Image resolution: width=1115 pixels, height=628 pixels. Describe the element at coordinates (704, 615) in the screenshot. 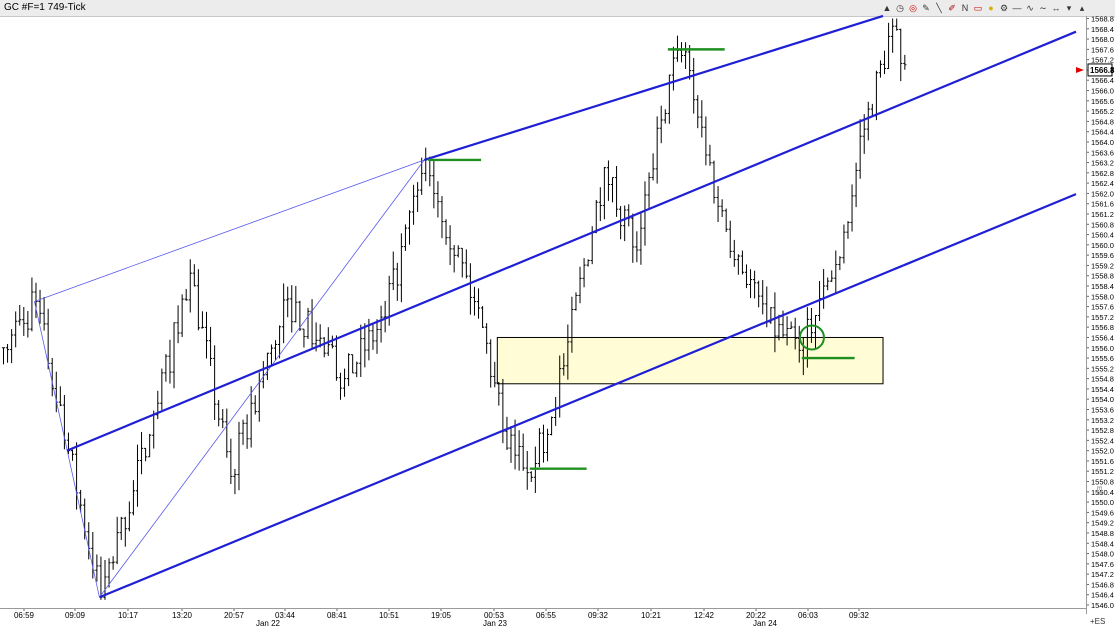

I see `x-tick-label: 12:42` at that location.